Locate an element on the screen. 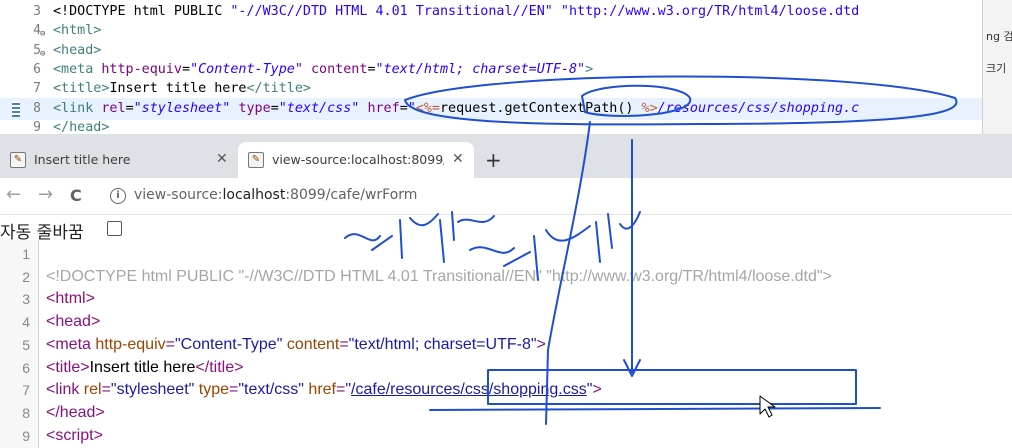 Image resolution: width=1012 pixels, height=448 pixels. line-number: 6 is located at coordinates (26, 367).